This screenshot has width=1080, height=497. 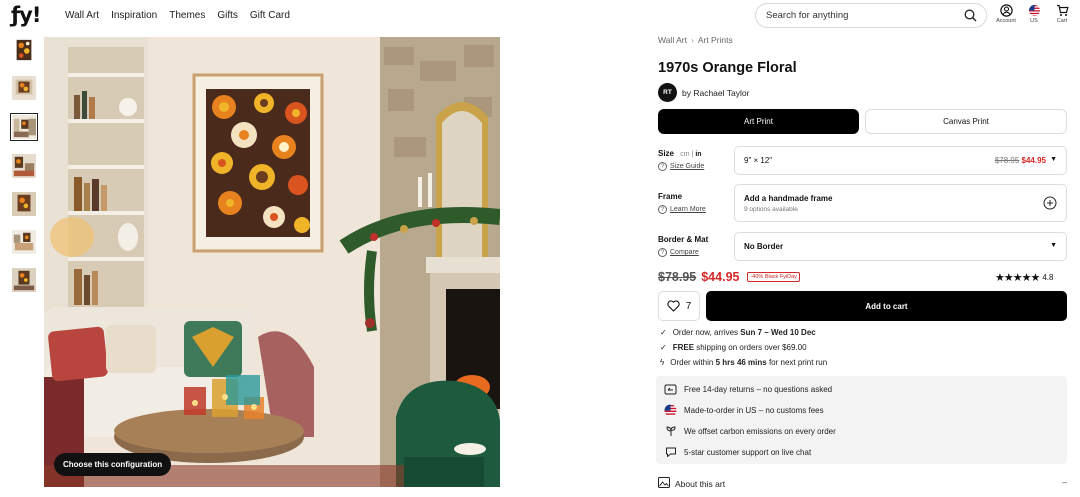 What do you see at coordinates (1048, 277) in the screenshot?
I see `rating-value: 4.8` at bounding box center [1048, 277].